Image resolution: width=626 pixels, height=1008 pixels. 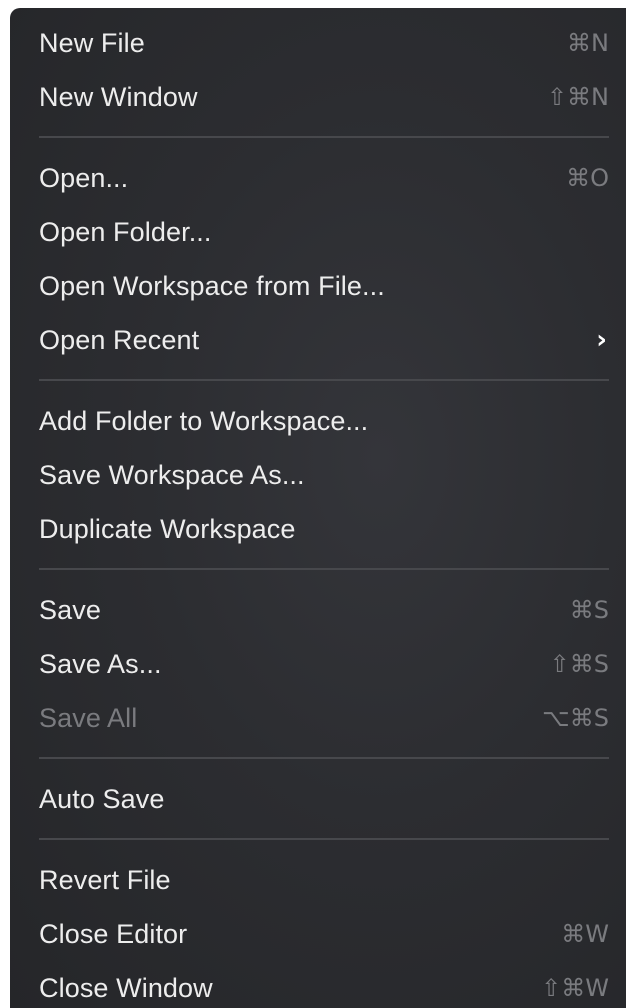 I want to click on shortcut-hint: ⇧⌘N, so click(x=577, y=97).